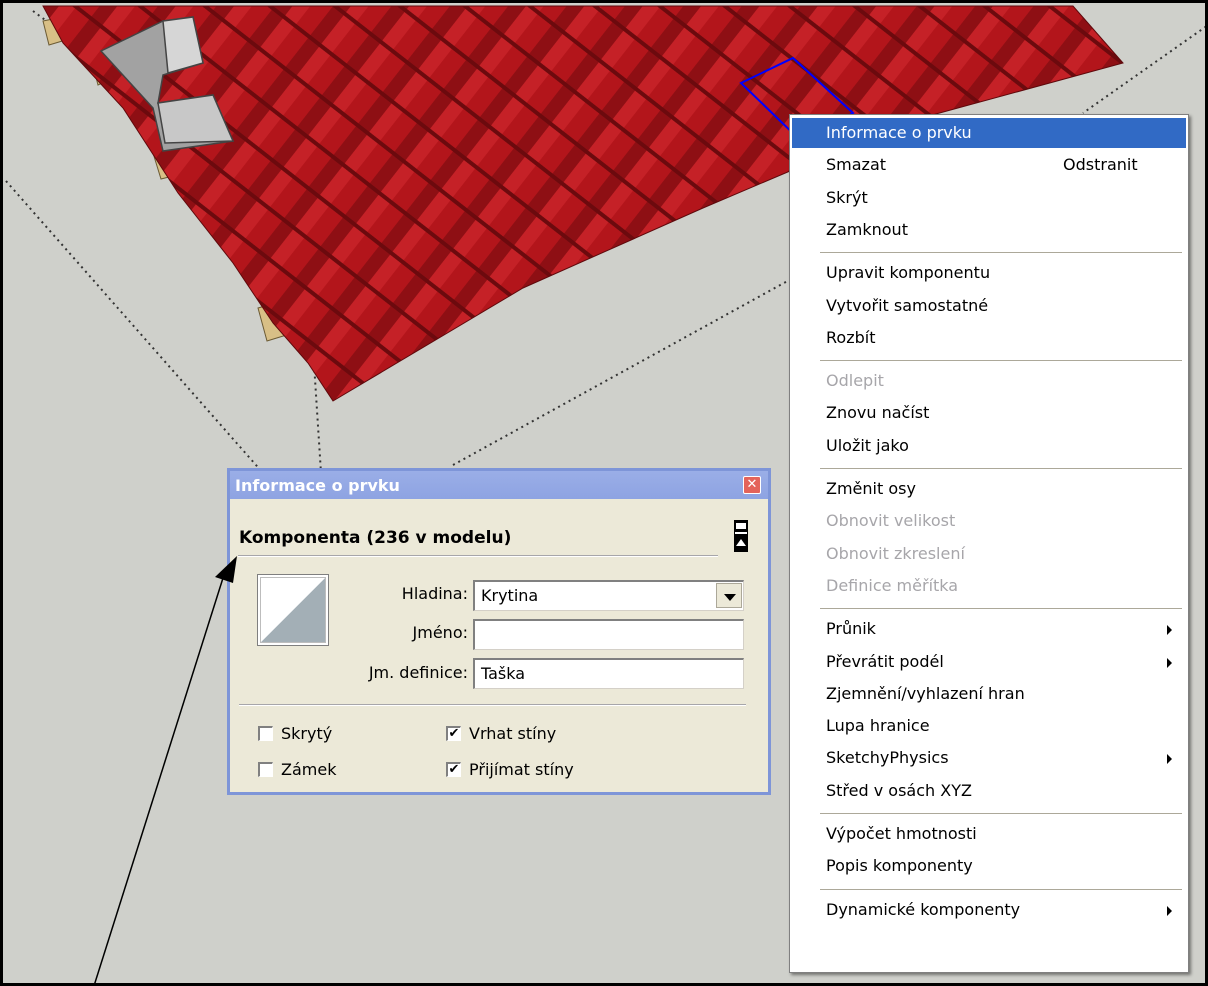 Image resolution: width=1208 pixels, height=986 pixels. Describe the element at coordinates (418, 672) in the screenshot. I see `definition-name-label: Jm. definice:` at that location.